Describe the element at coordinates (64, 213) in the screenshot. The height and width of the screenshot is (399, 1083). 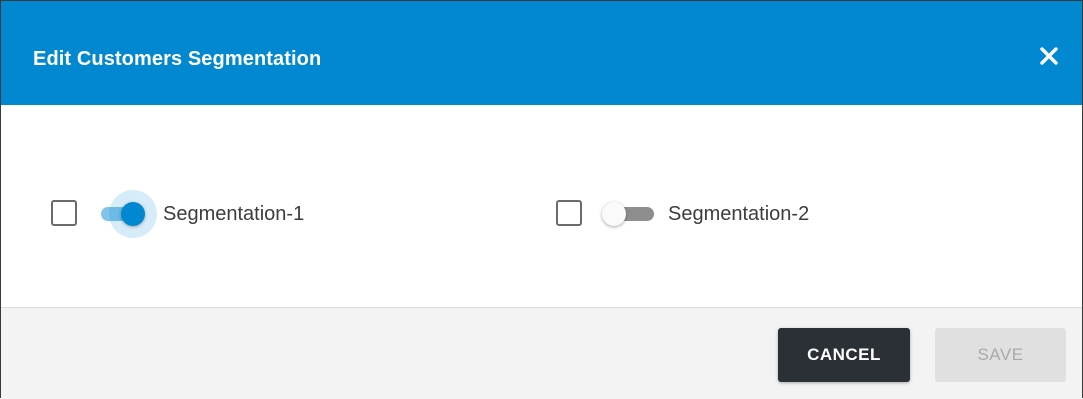
I see `segment-1-checkbox` at that location.